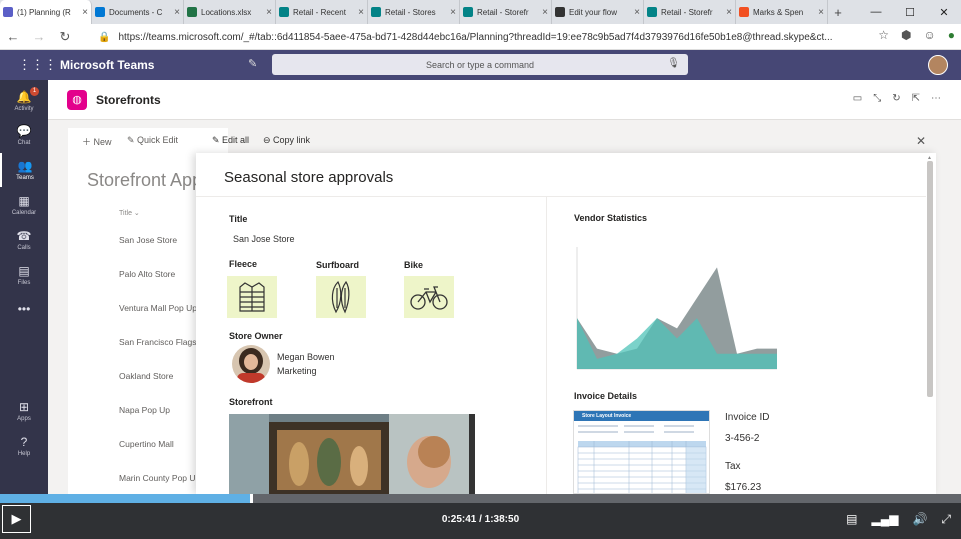 The image size is (961, 539). What do you see at coordinates (158, 140) in the screenshot?
I see `quick-edit-label: Quick Edit` at bounding box center [158, 140].